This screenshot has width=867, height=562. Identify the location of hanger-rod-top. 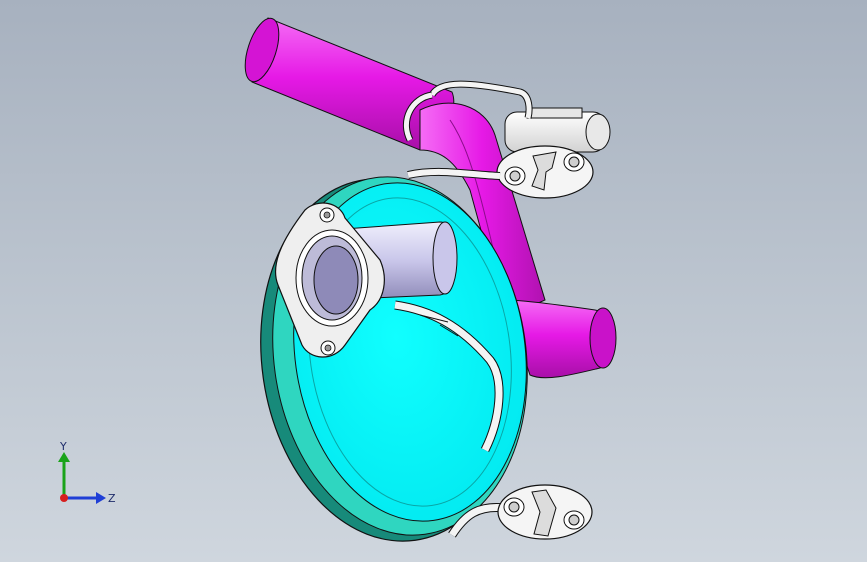
(454, 173).